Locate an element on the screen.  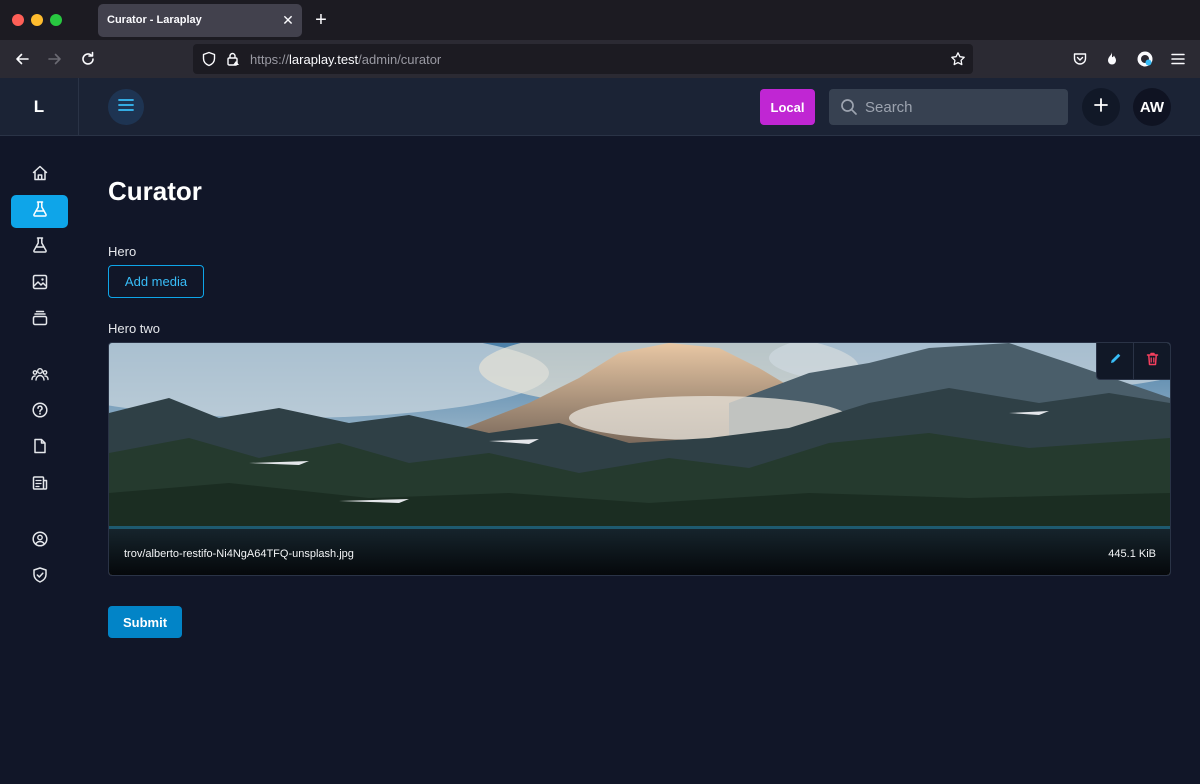
global-search is located at coordinates (948, 107).